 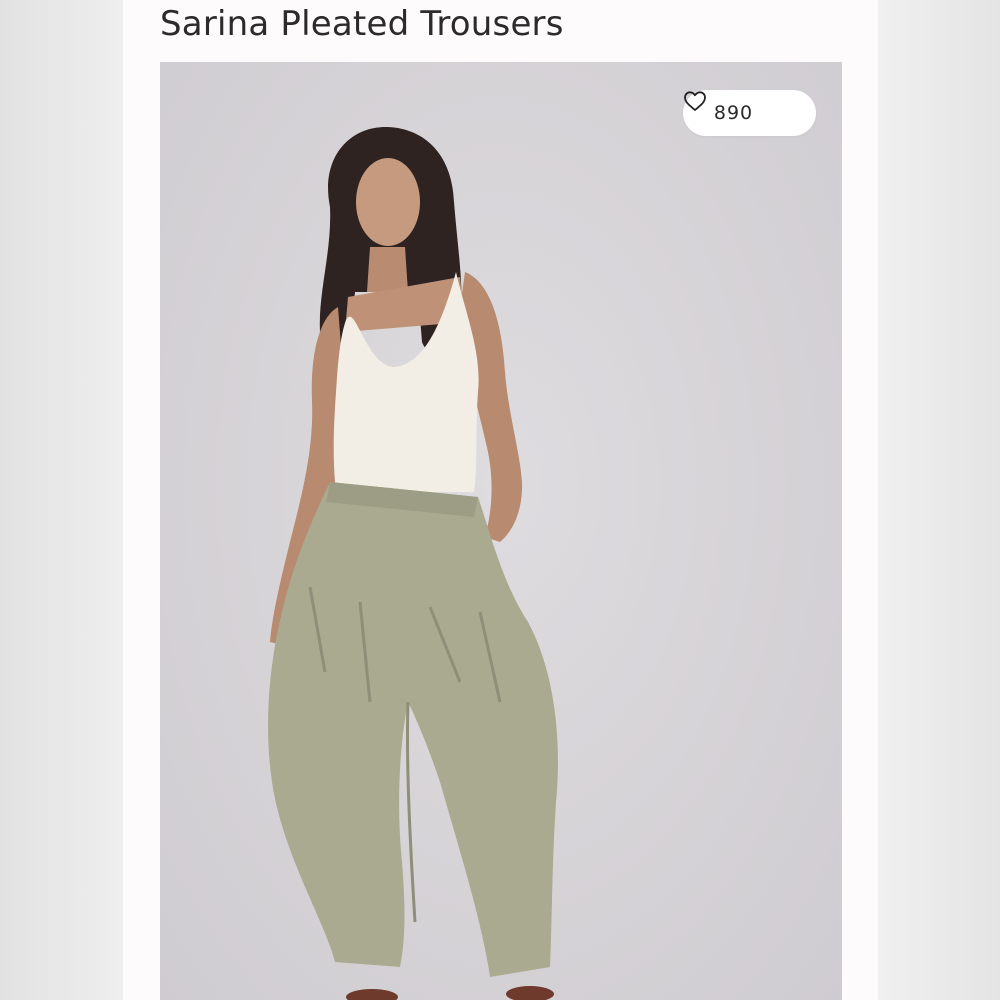 What do you see at coordinates (388, 202) in the screenshot?
I see `face` at bounding box center [388, 202].